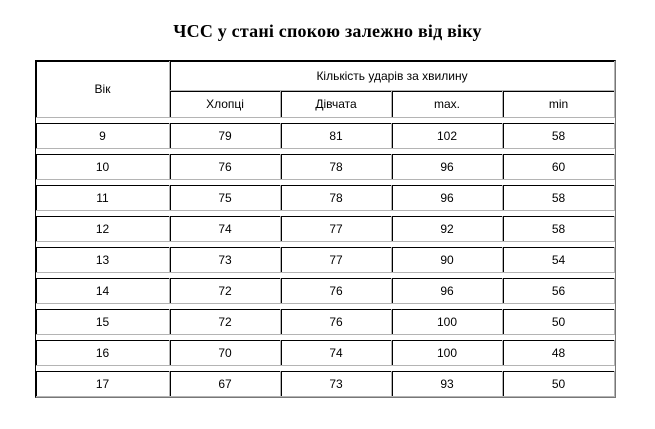  What do you see at coordinates (336, 104) in the screenshot?
I see `girls-column-header: Дівчата` at bounding box center [336, 104].